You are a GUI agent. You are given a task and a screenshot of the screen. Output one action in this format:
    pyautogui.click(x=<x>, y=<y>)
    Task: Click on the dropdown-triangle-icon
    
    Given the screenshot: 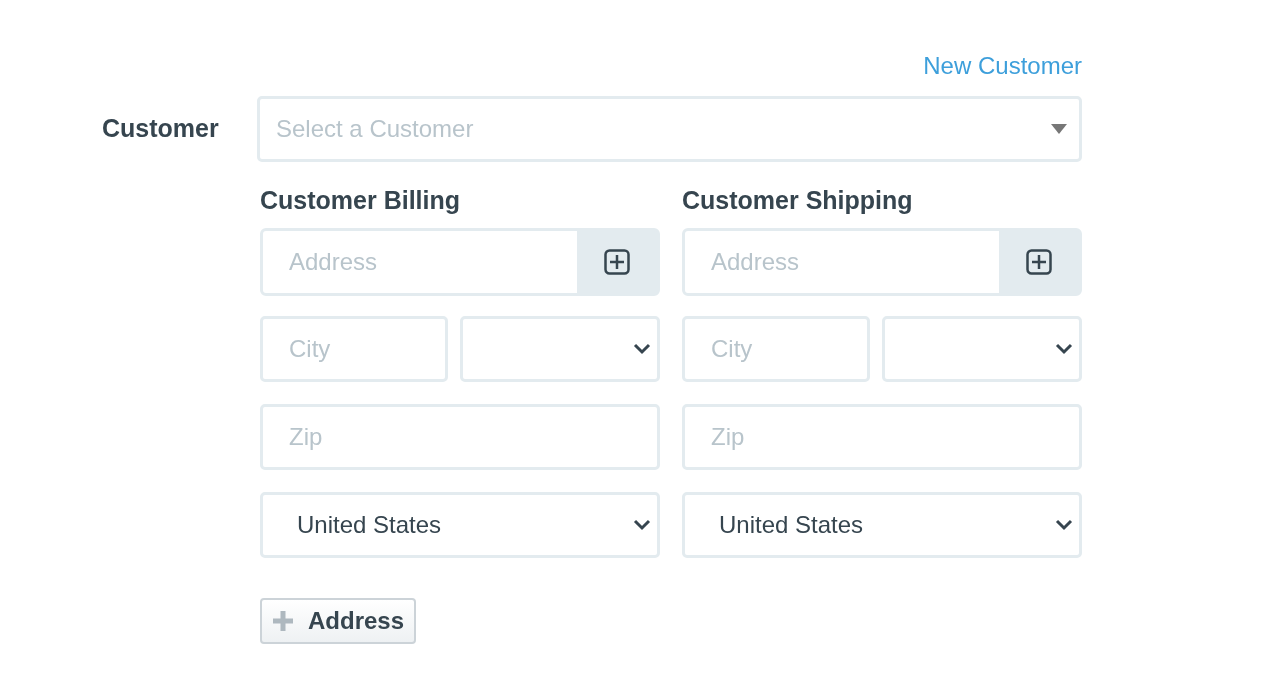 What is the action you would take?
    pyautogui.click(x=1059, y=129)
    